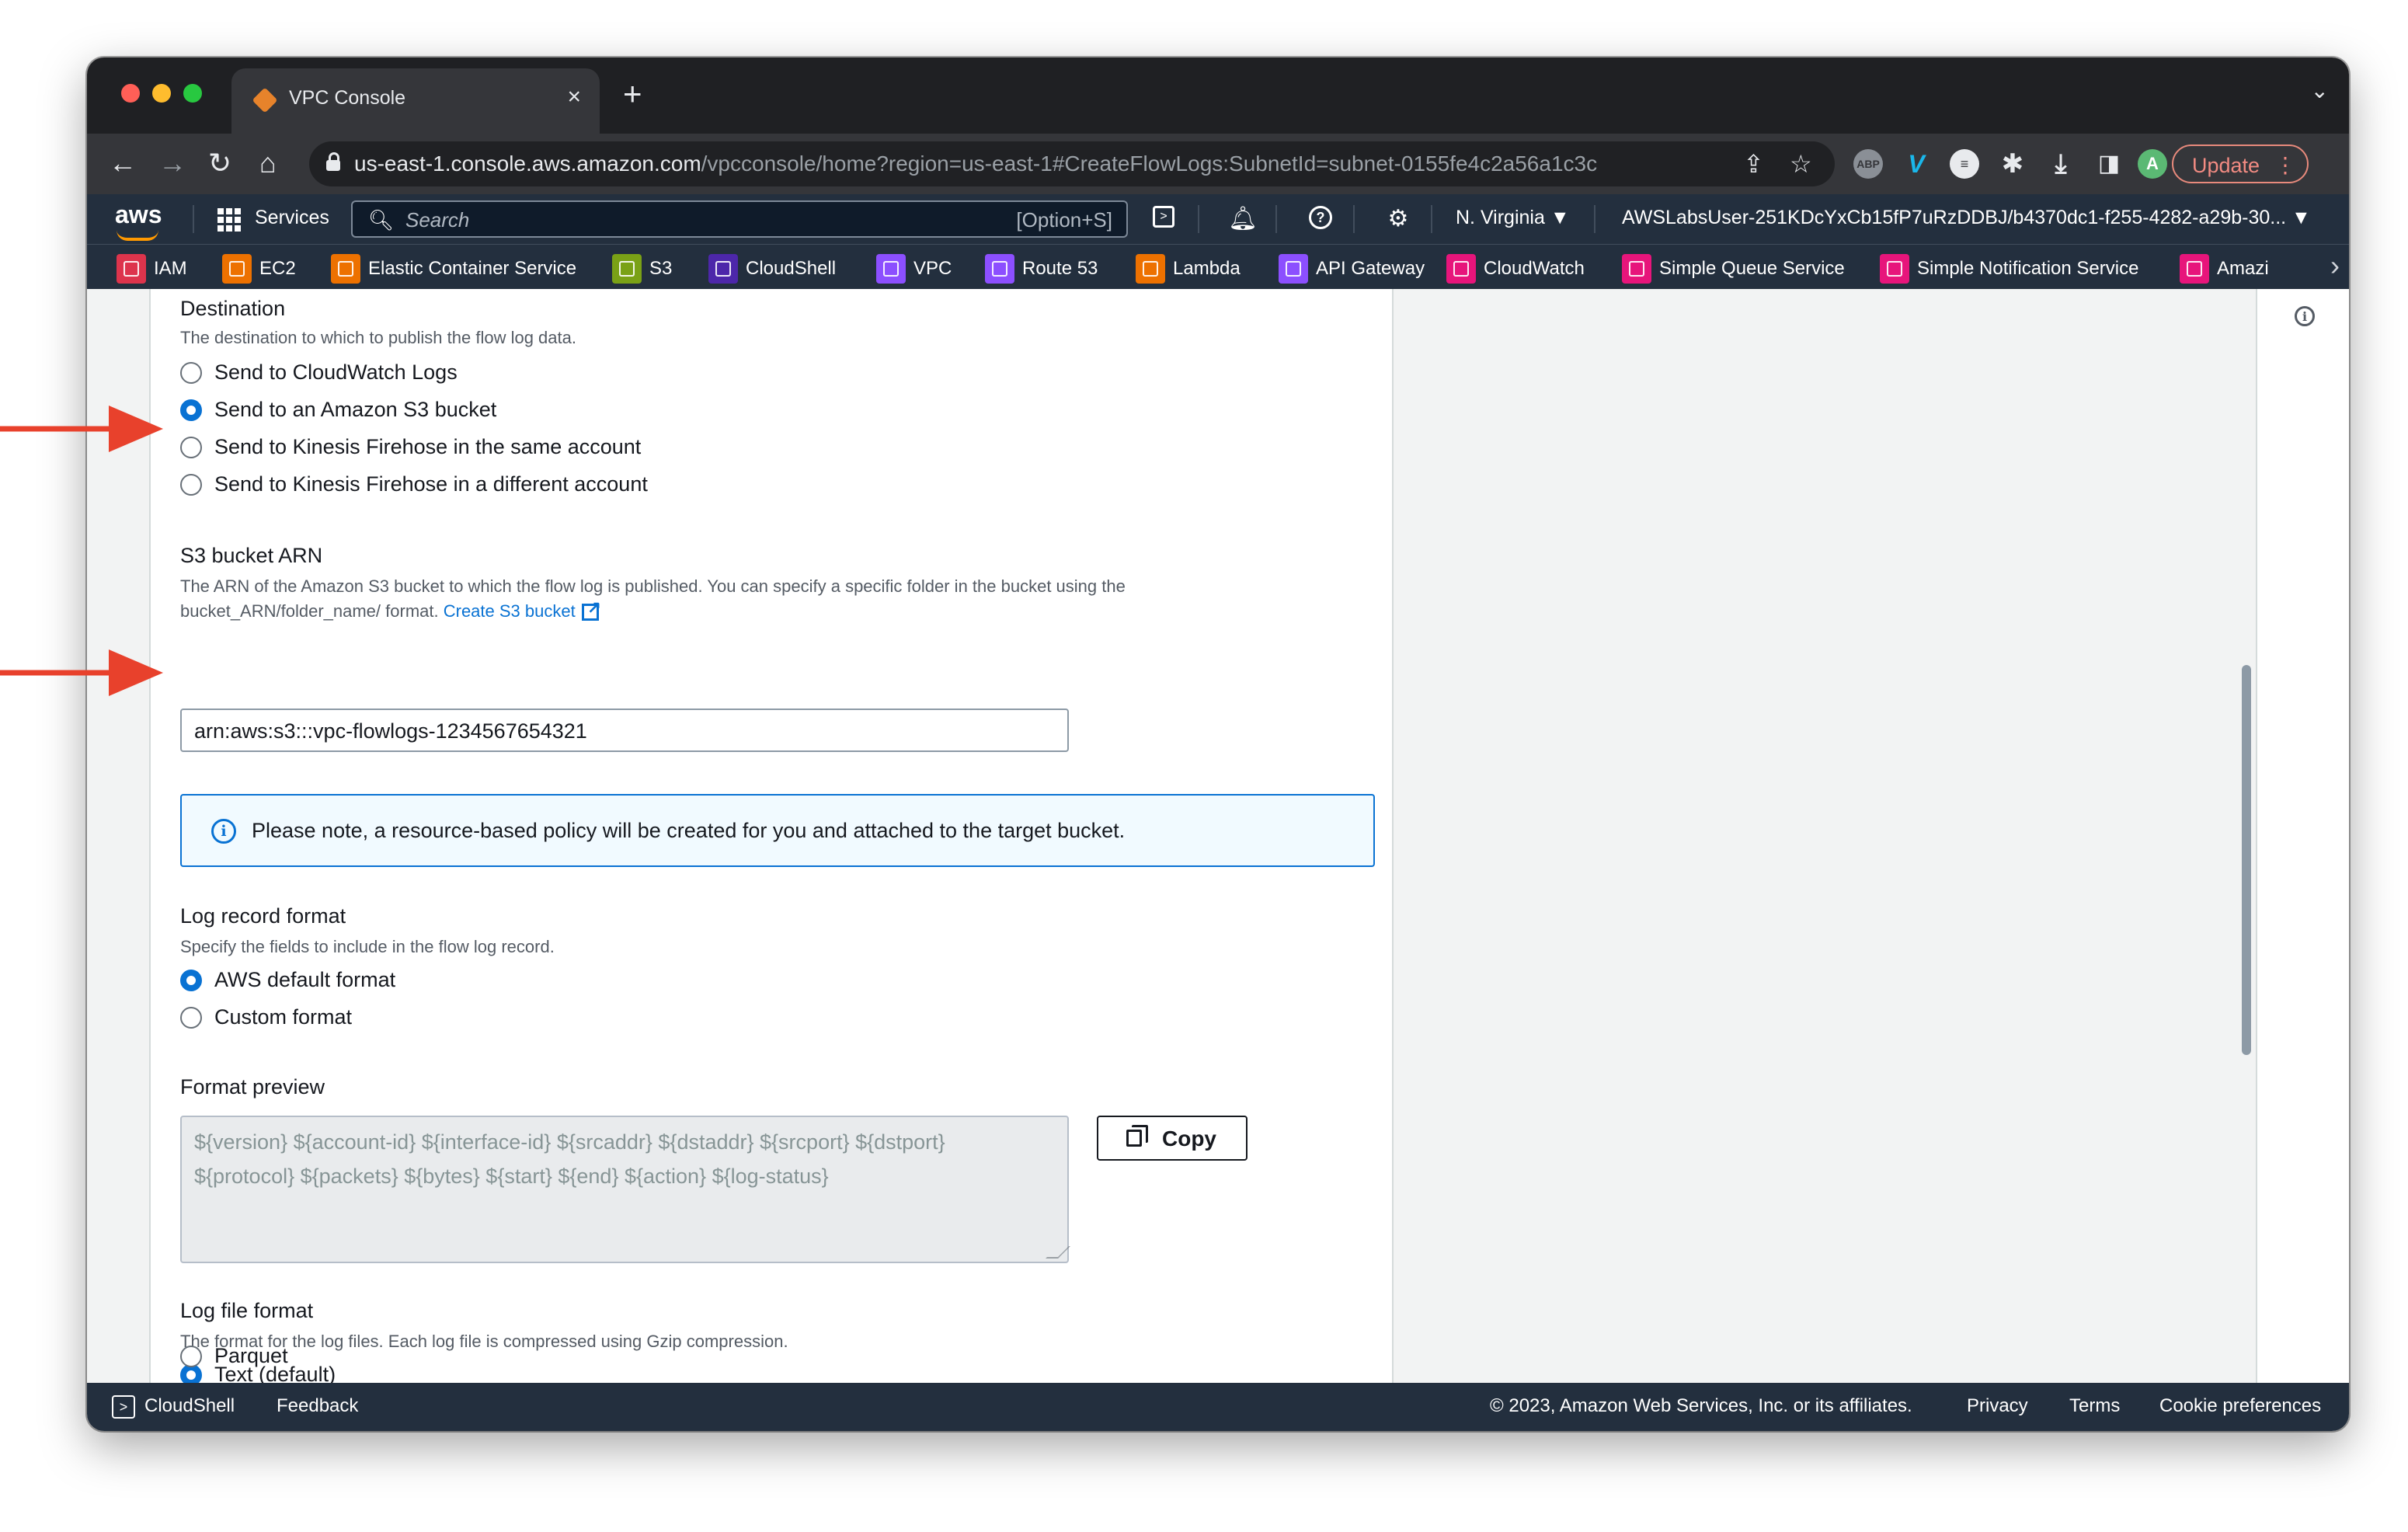  I want to click on forward-arrow-icon: →, so click(172, 163).